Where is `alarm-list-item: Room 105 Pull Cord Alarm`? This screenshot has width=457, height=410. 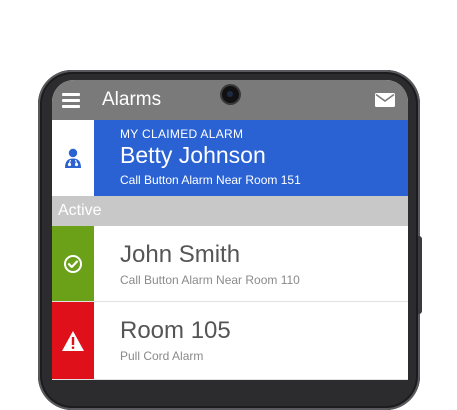
alarm-list-item: Room 105 Pull Cord Alarm is located at coordinates (230, 341).